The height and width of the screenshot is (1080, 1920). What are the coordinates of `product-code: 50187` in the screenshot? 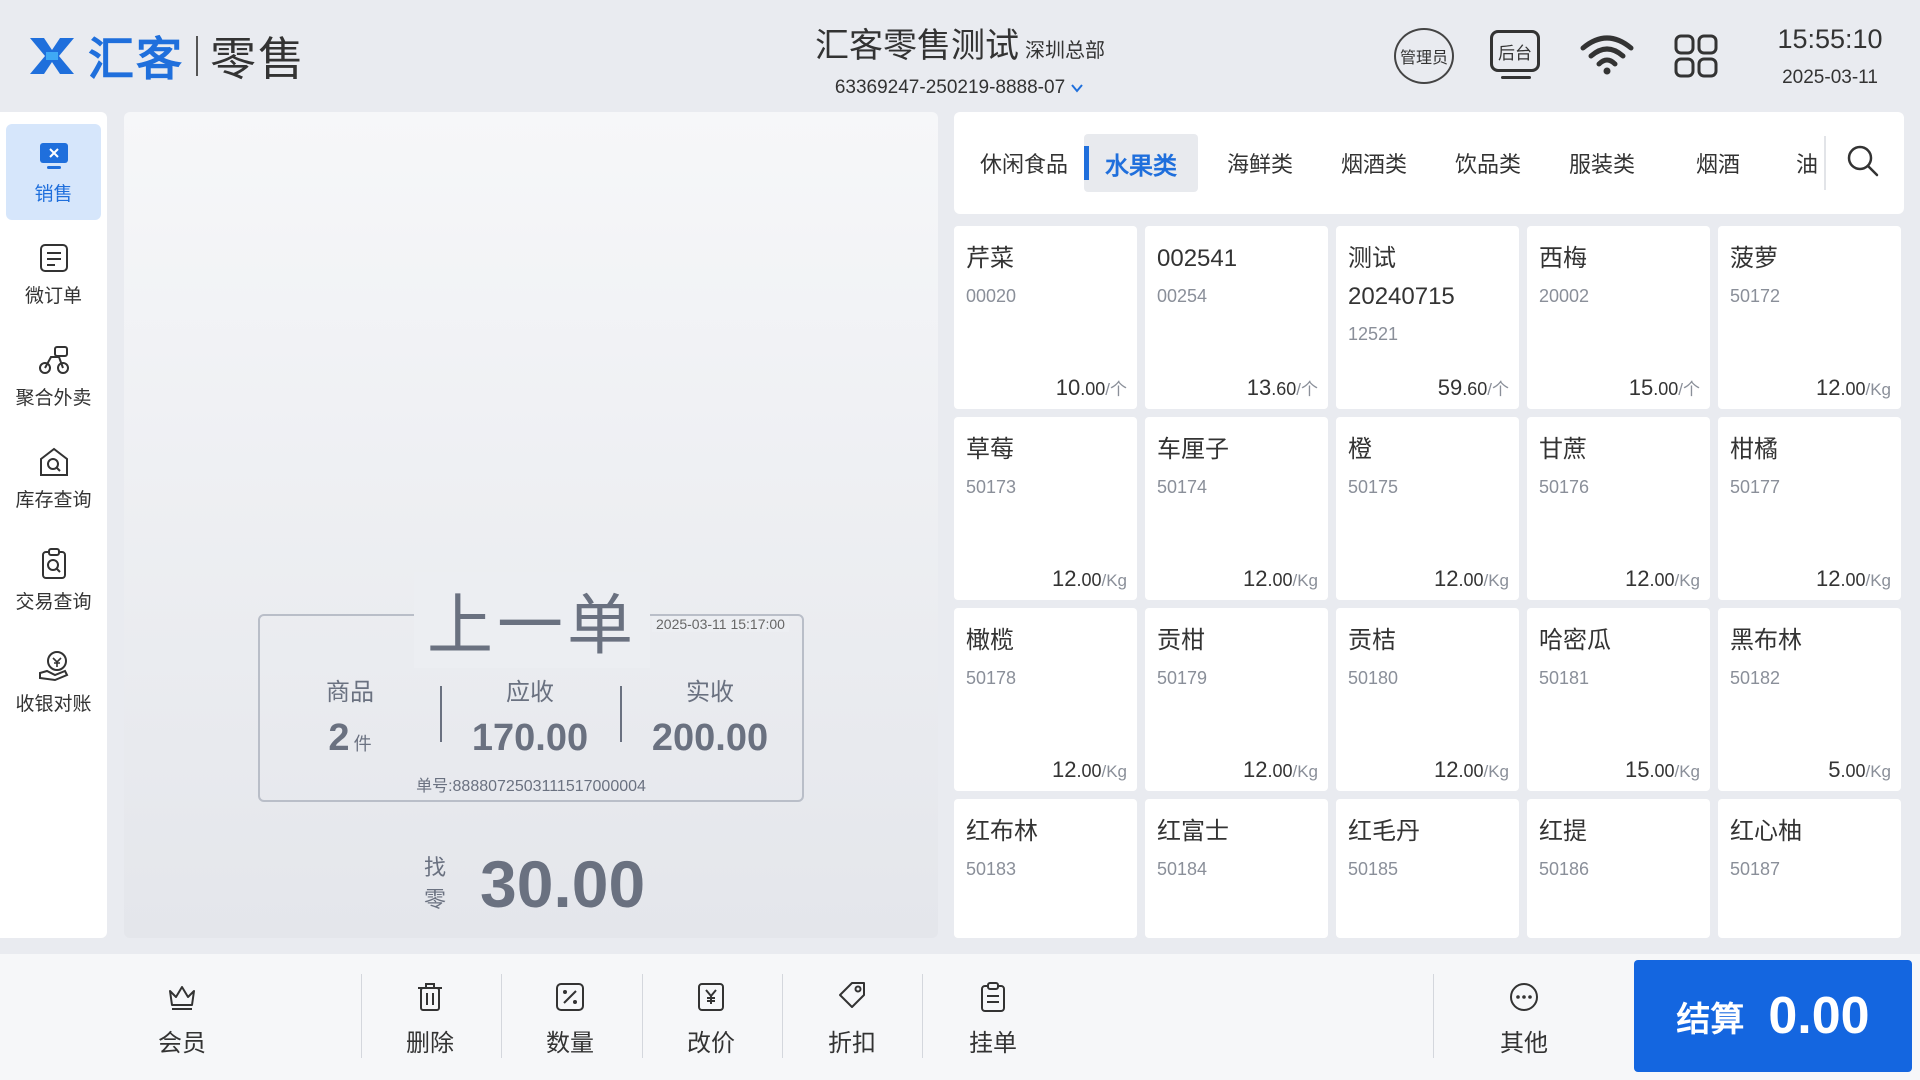 It's located at (1755, 869).